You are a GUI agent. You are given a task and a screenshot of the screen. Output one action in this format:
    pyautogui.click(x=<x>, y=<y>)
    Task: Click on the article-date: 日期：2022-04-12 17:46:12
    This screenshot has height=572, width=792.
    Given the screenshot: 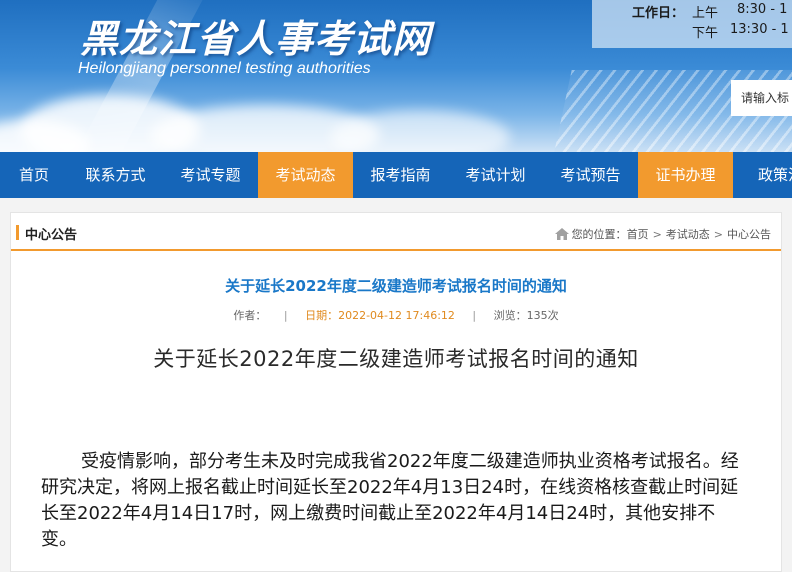 What is the action you would take?
    pyautogui.click(x=380, y=315)
    